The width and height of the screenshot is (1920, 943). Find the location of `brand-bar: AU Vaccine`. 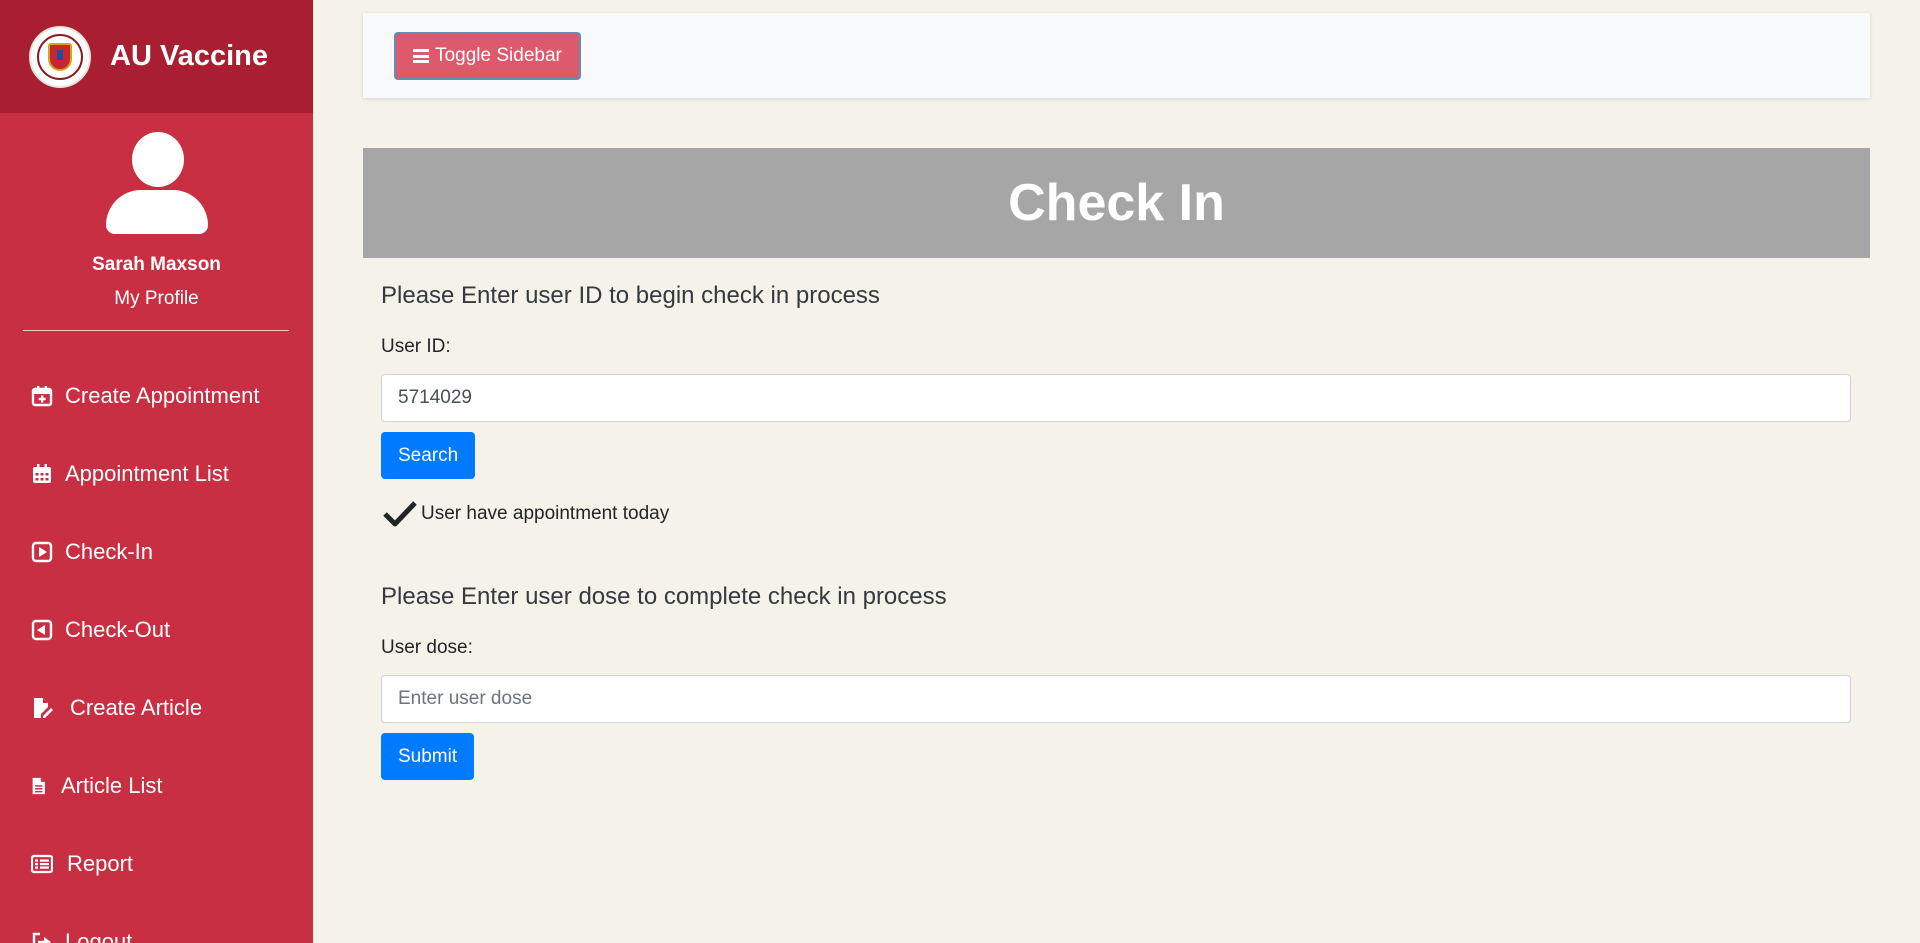

brand-bar: AU Vaccine is located at coordinates (156, 56).